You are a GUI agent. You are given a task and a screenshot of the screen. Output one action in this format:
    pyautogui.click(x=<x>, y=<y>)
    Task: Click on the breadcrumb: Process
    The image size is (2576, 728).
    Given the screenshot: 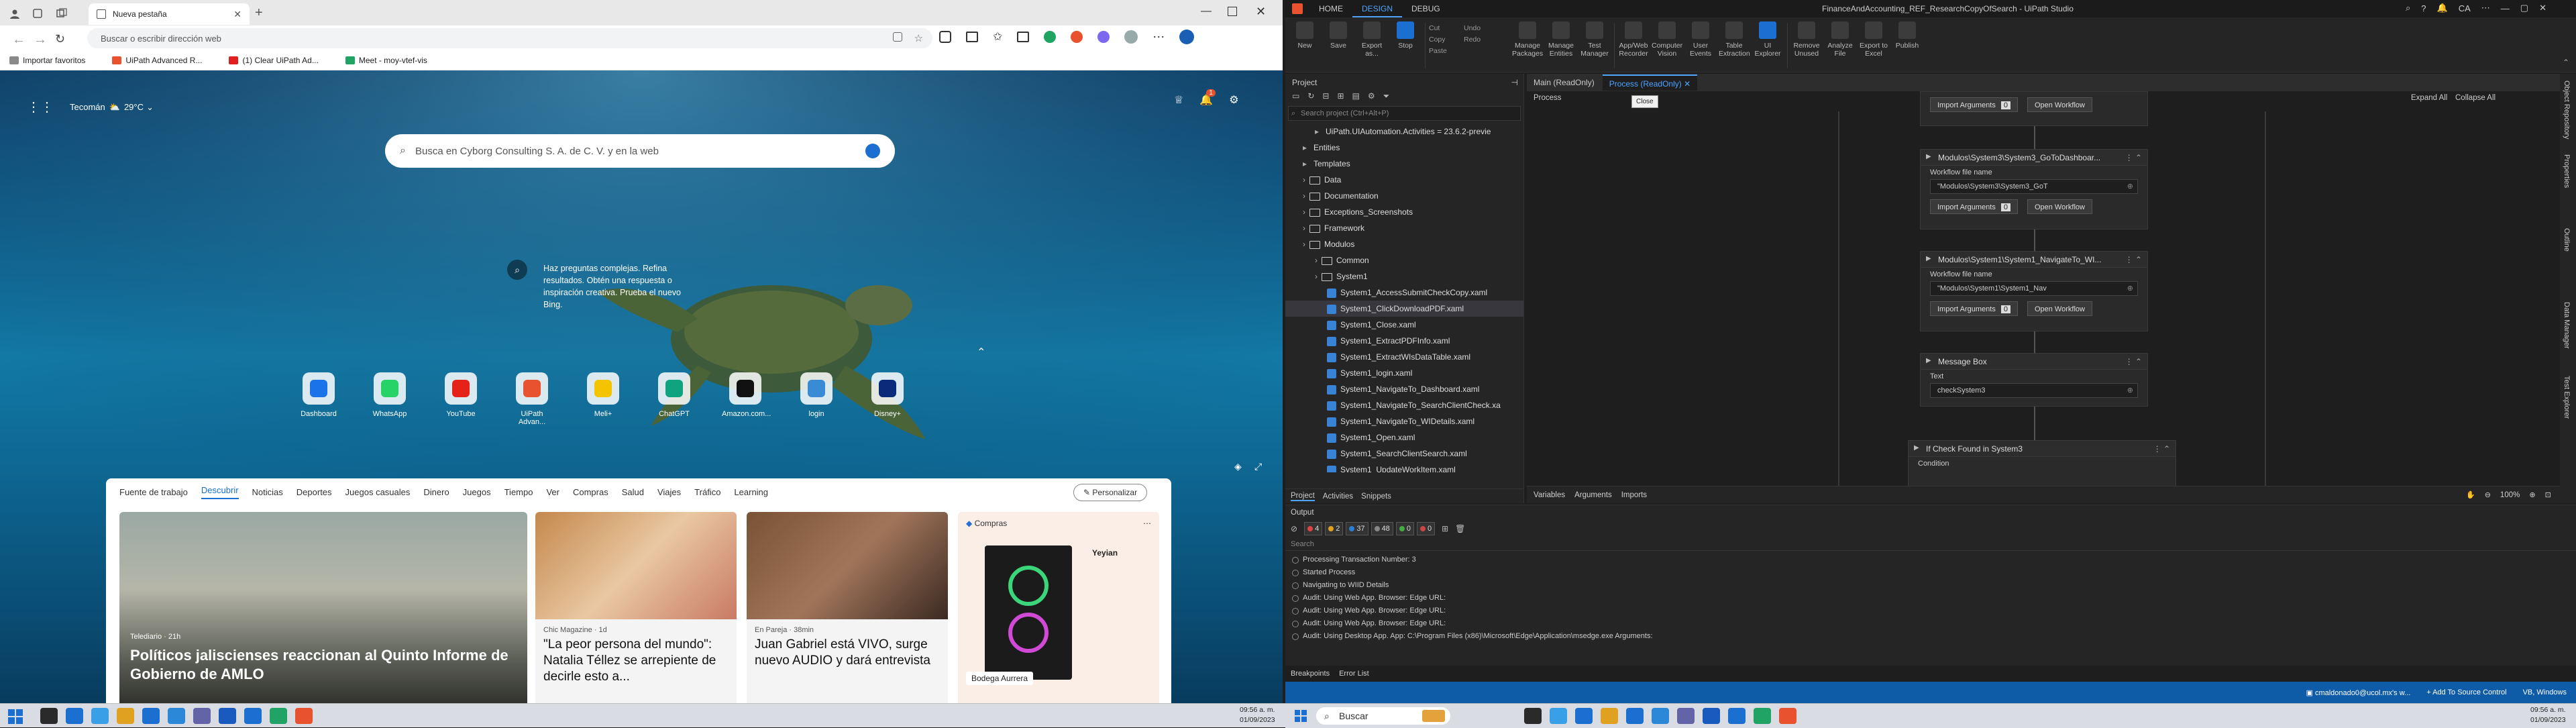 What is the action you would take?
    pyautogui.click(x=1548, y=98)
    